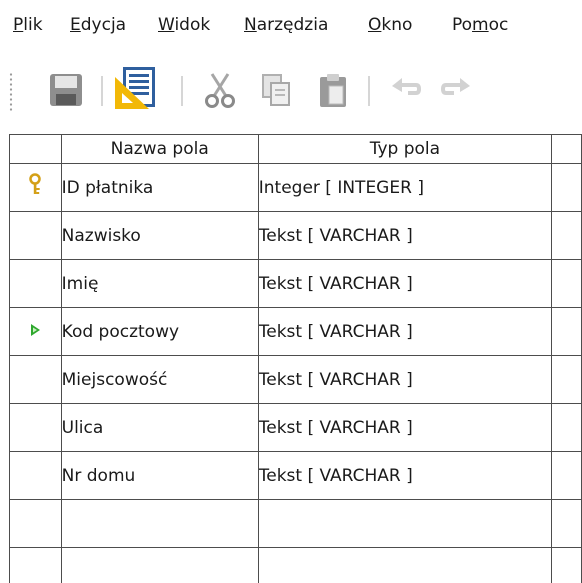 Image resolution: width=582 pixels, height=583 pixels. What do you see at coordinates (480, 25) in the screenshot?
I see `menu-pomoc: Pomoc` at bounding box center [480, 25].